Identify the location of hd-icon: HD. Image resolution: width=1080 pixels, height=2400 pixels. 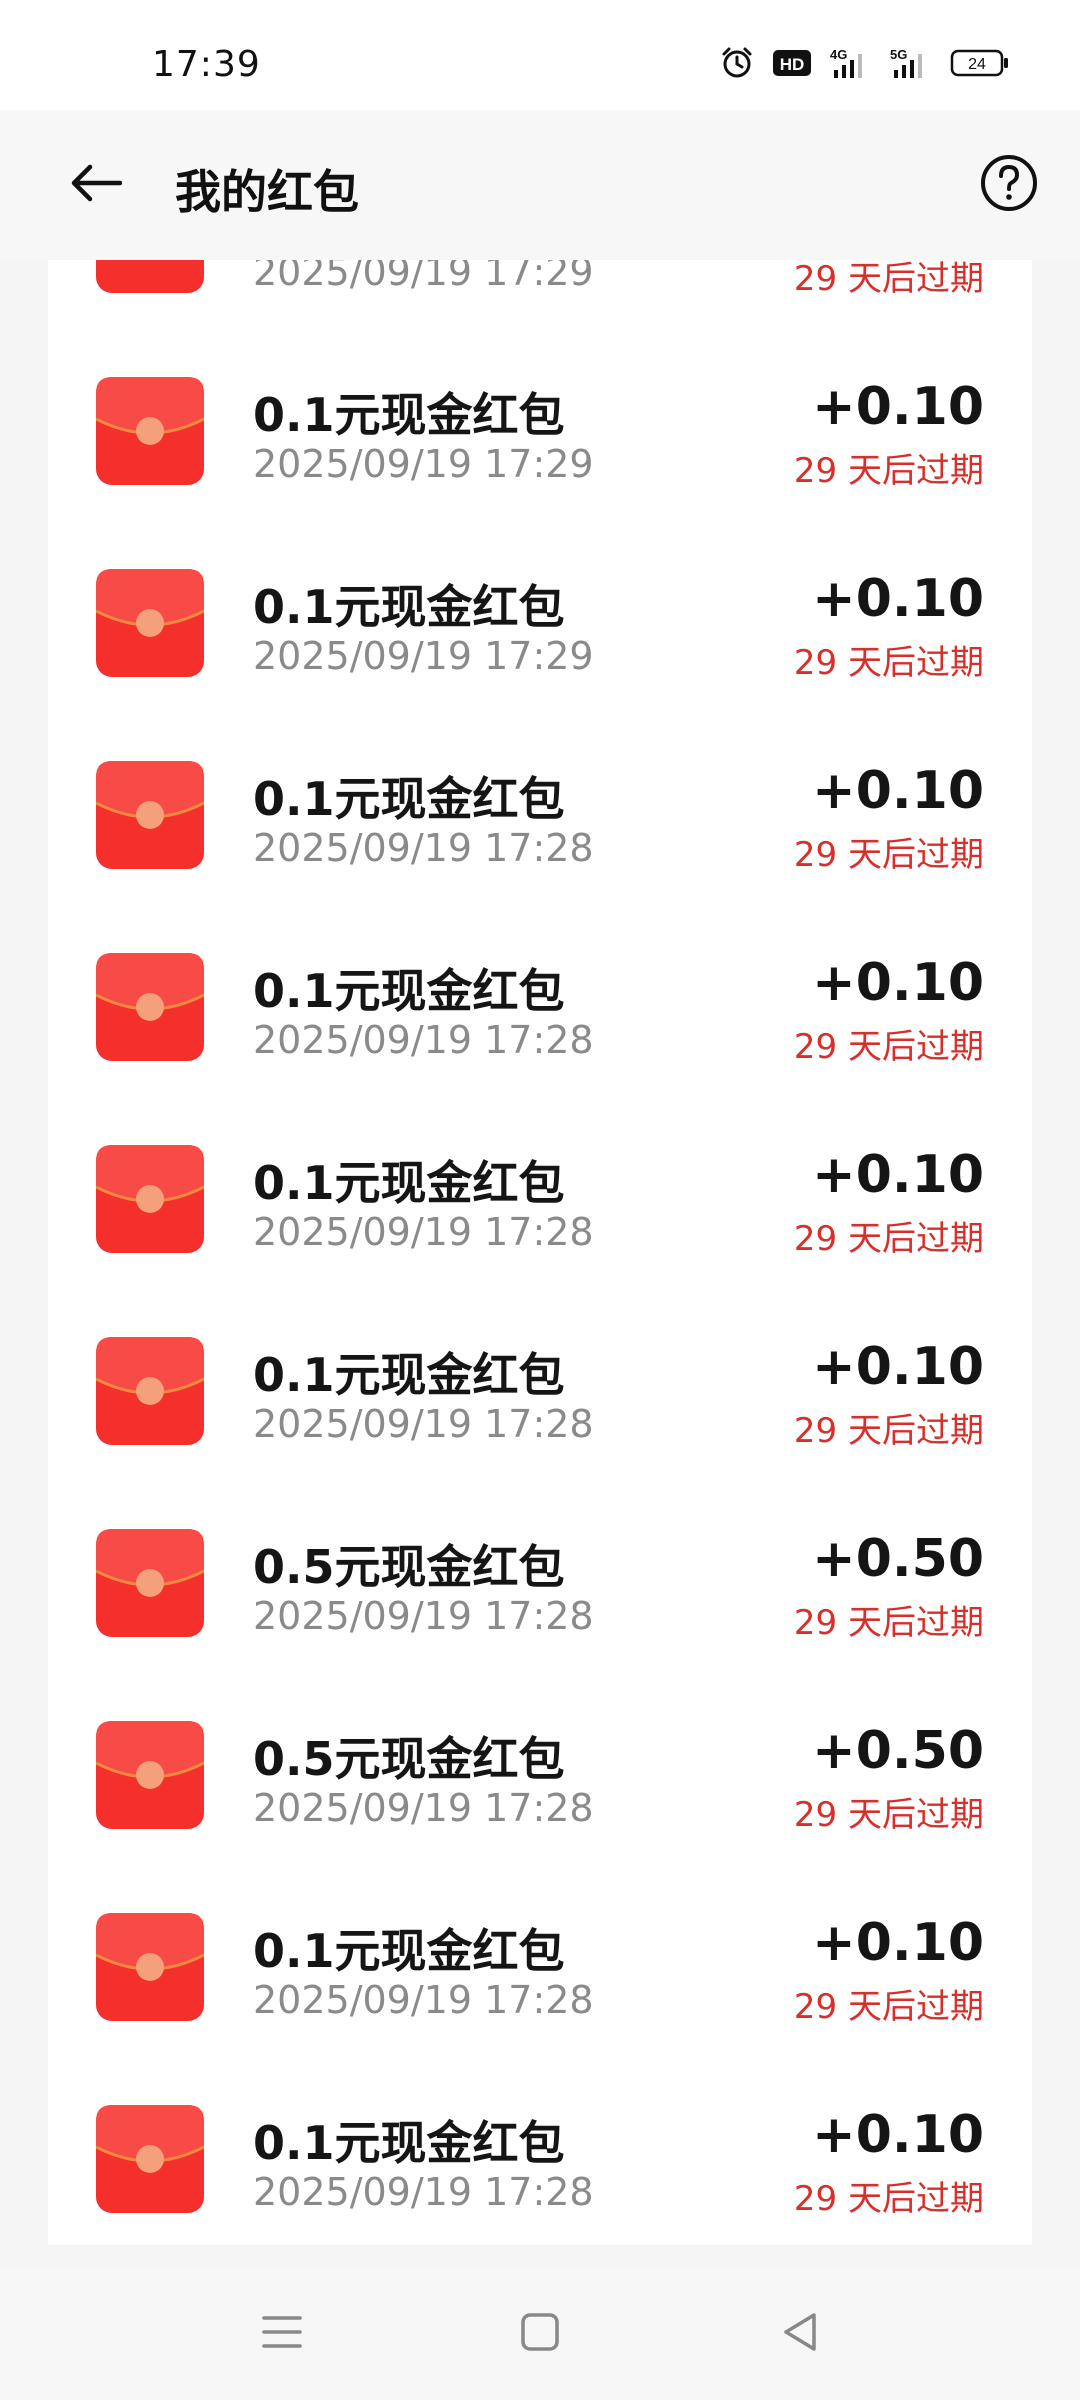
(792, 63).